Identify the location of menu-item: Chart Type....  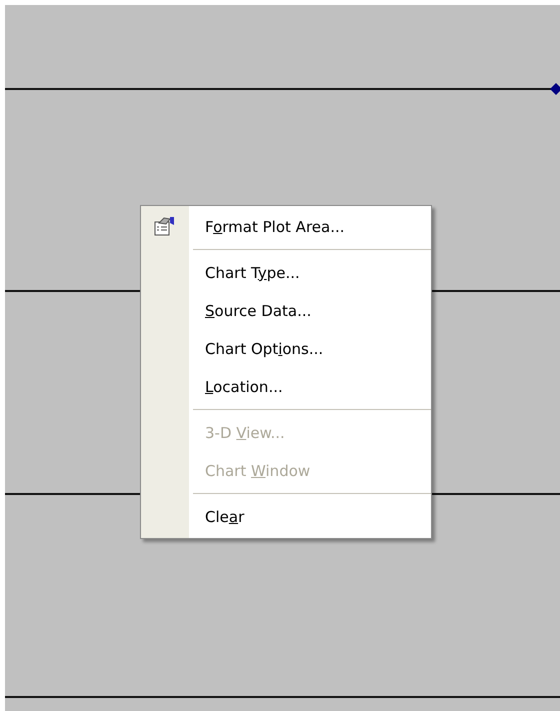
(252, 273).